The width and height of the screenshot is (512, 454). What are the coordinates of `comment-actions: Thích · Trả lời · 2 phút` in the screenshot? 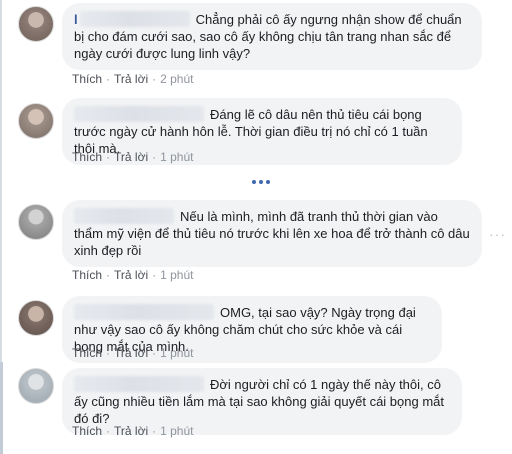 It's located at (132, 79).